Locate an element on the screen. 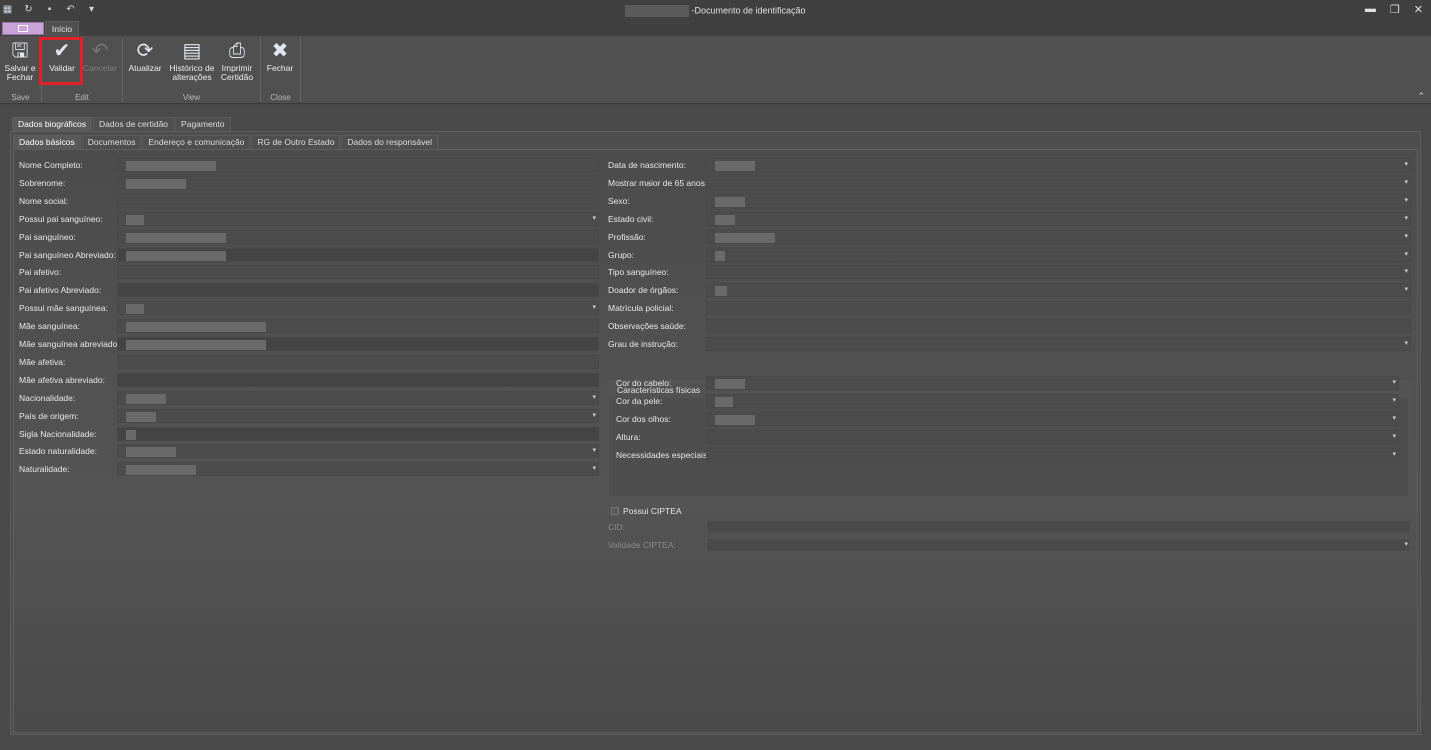  tab-home: Início is located at coordinates (62, 28).